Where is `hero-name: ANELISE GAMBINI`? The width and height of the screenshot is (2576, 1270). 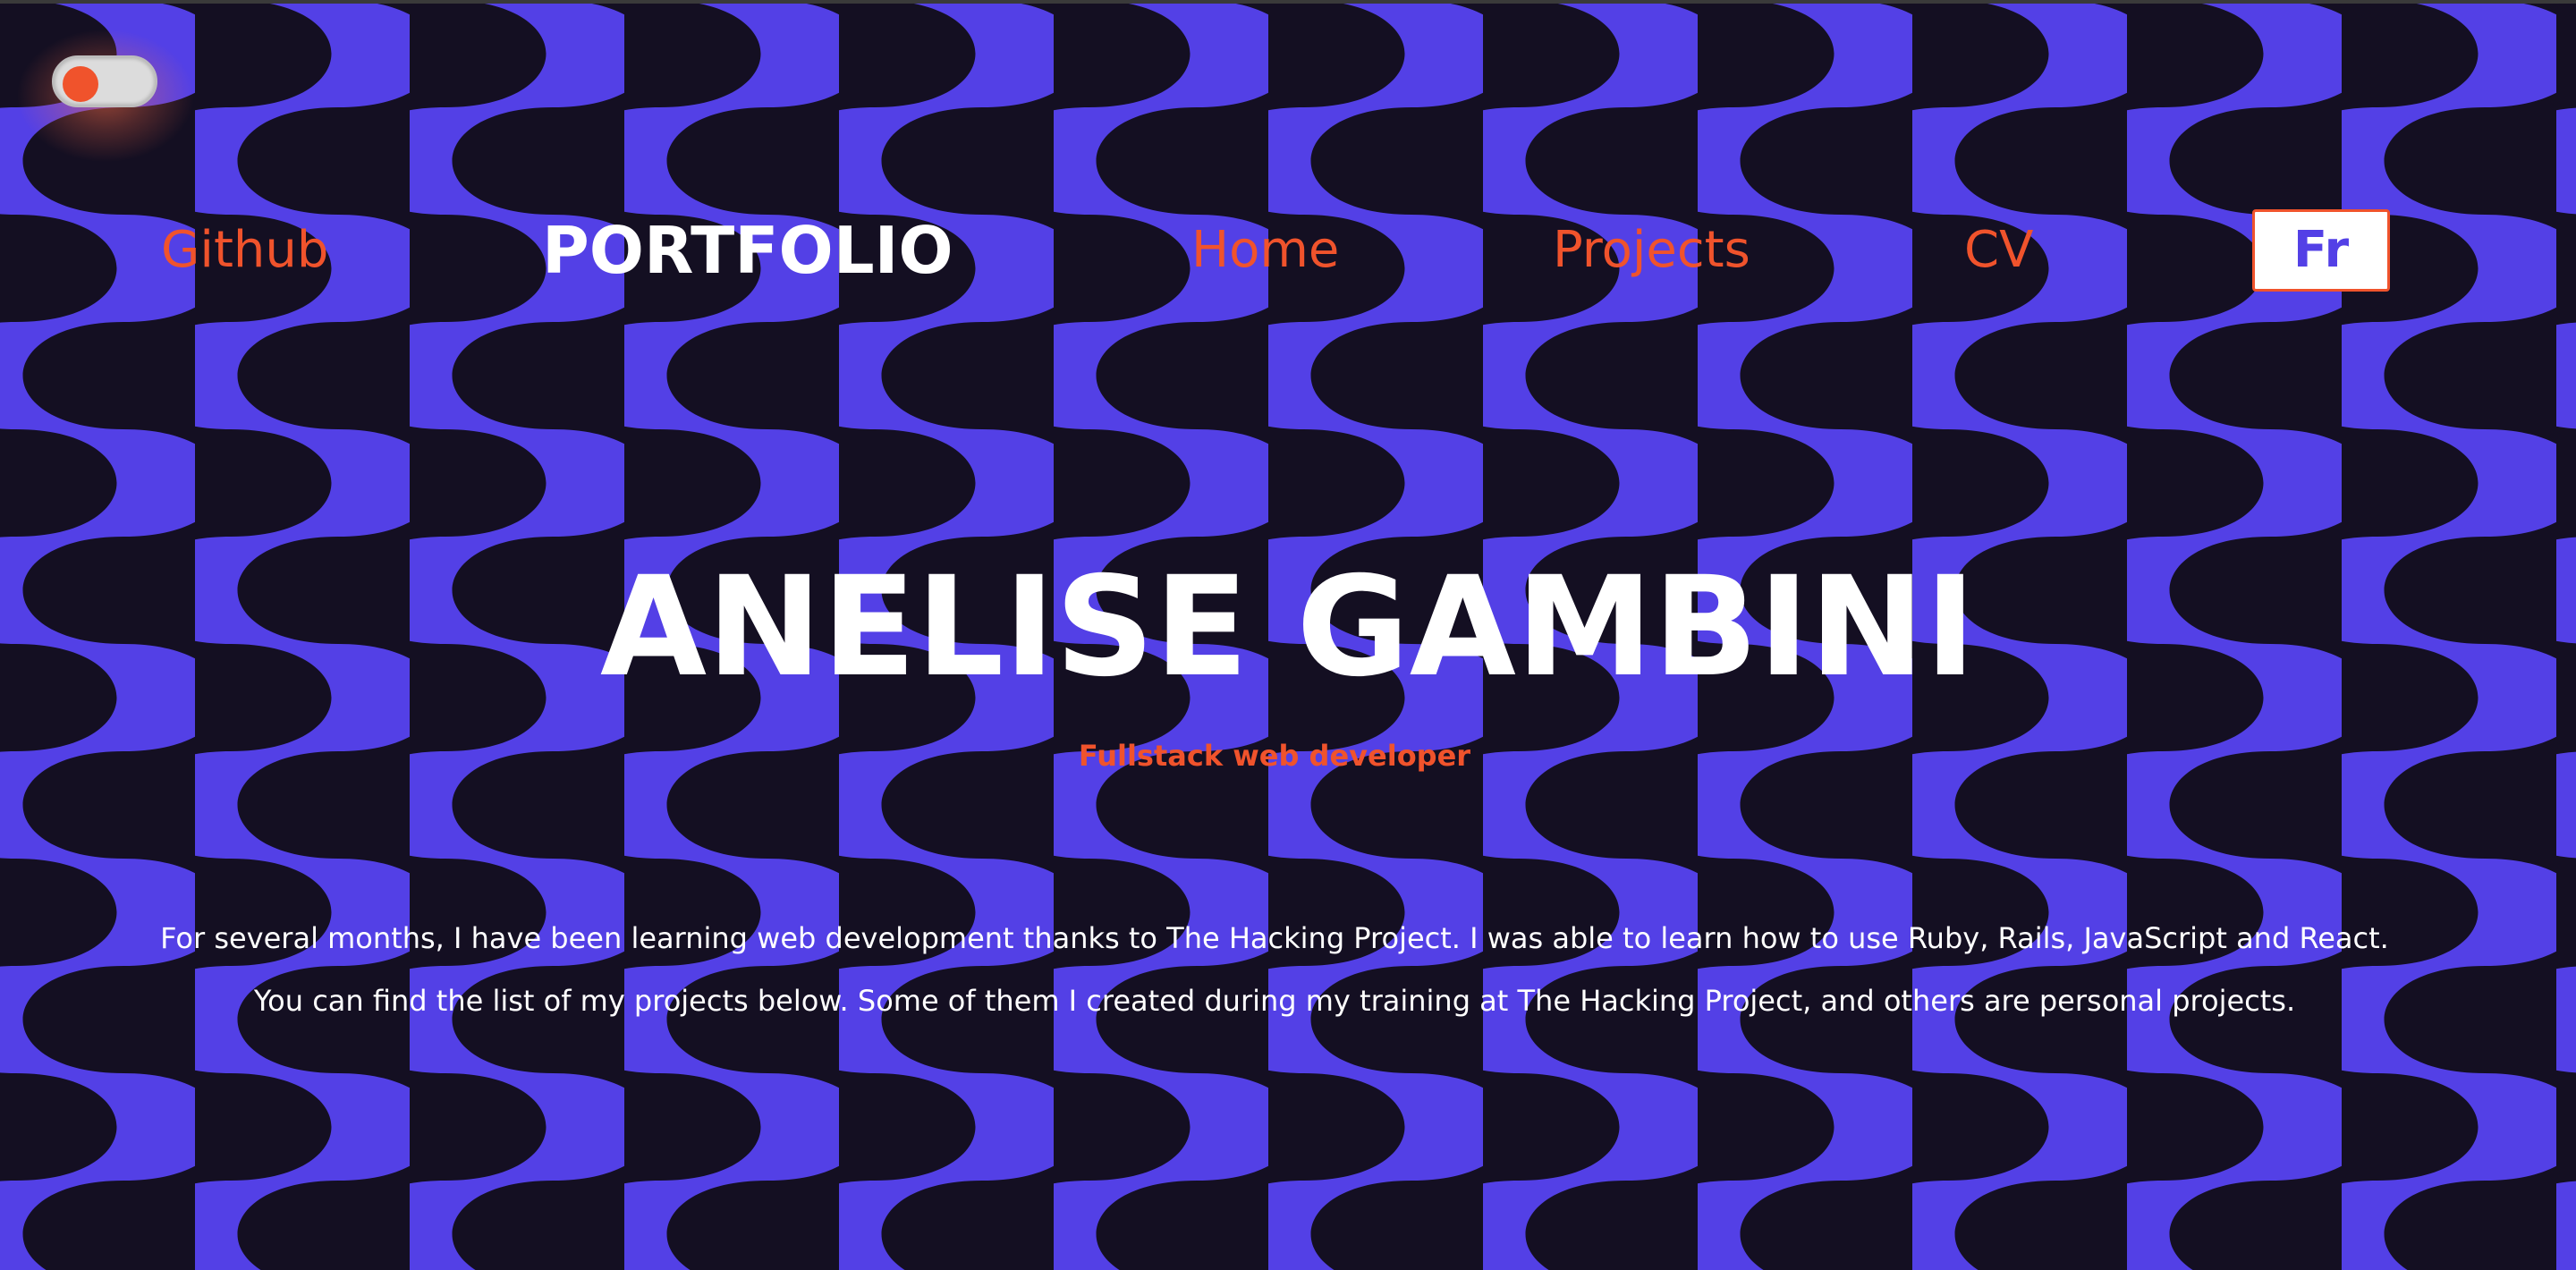 hero-name: ANELISE GAMBINI is located at coordinates (1288, 627).